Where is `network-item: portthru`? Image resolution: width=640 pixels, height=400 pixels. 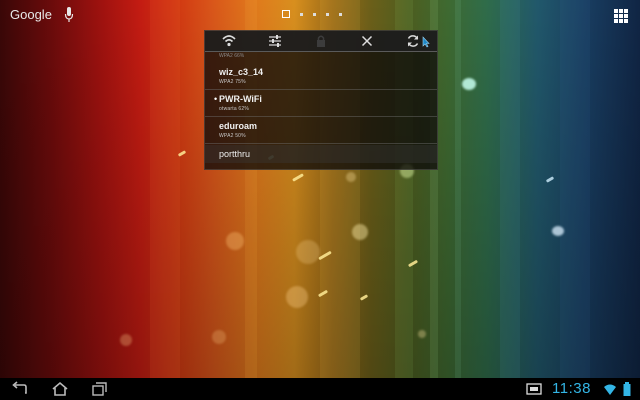 network-item: portthru is located at coordinates (321, 154).